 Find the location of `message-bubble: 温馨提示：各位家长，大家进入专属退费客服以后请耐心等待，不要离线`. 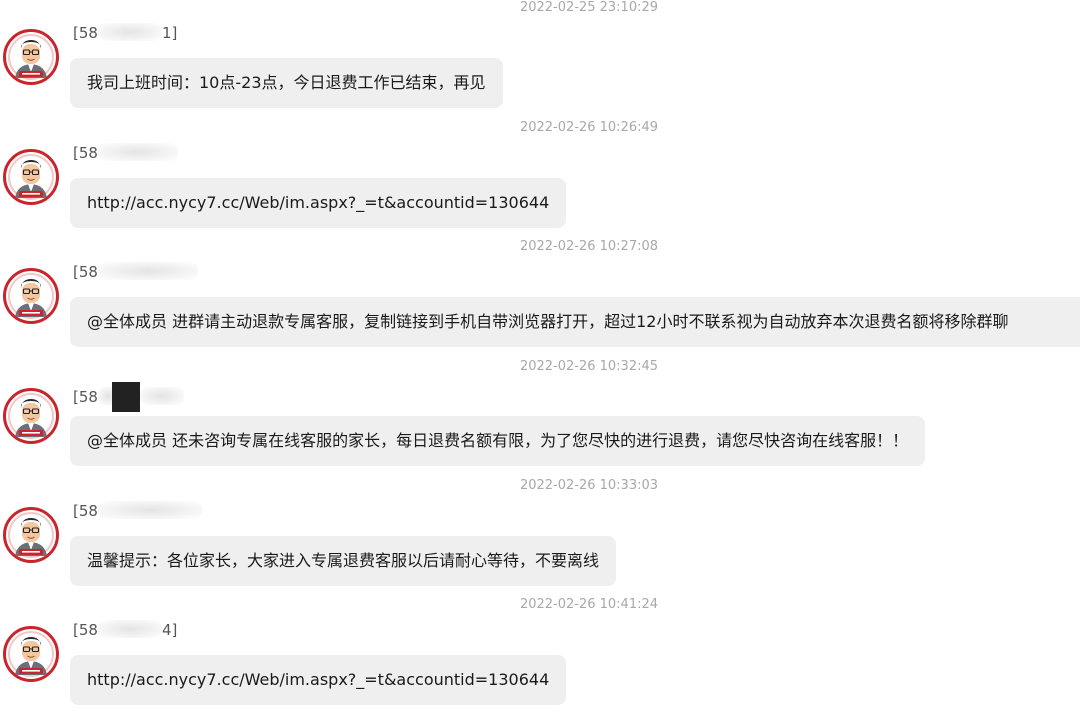

message-bubble: 温馨提示：各位家长，大家进入专属退费客服以后请耐心等待，不要离线 is located at coordinates (343, 561).